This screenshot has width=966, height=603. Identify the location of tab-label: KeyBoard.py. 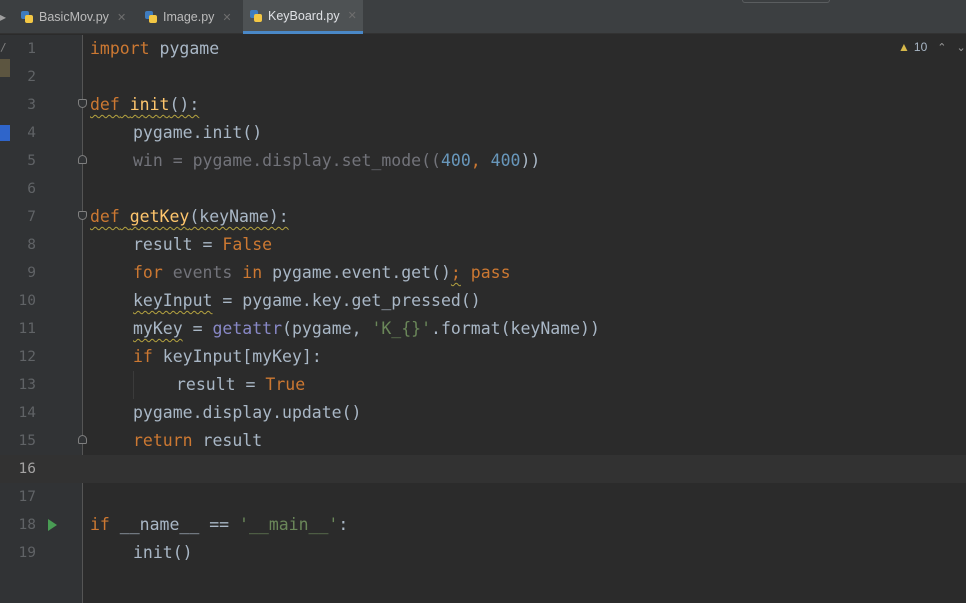
(304, 15).